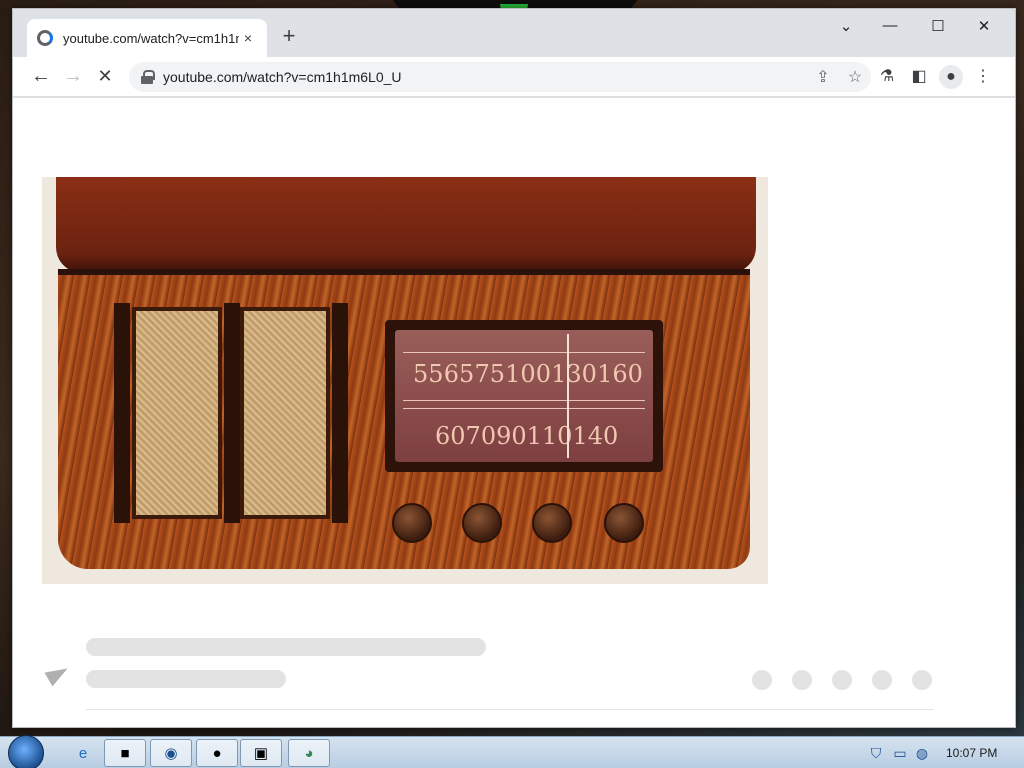 This screenshot has width=1024, height=768. What do you see at coordinates (489, 374) in the screenshot?
I see `dial-number: 75` at bounding box center [489, 374].